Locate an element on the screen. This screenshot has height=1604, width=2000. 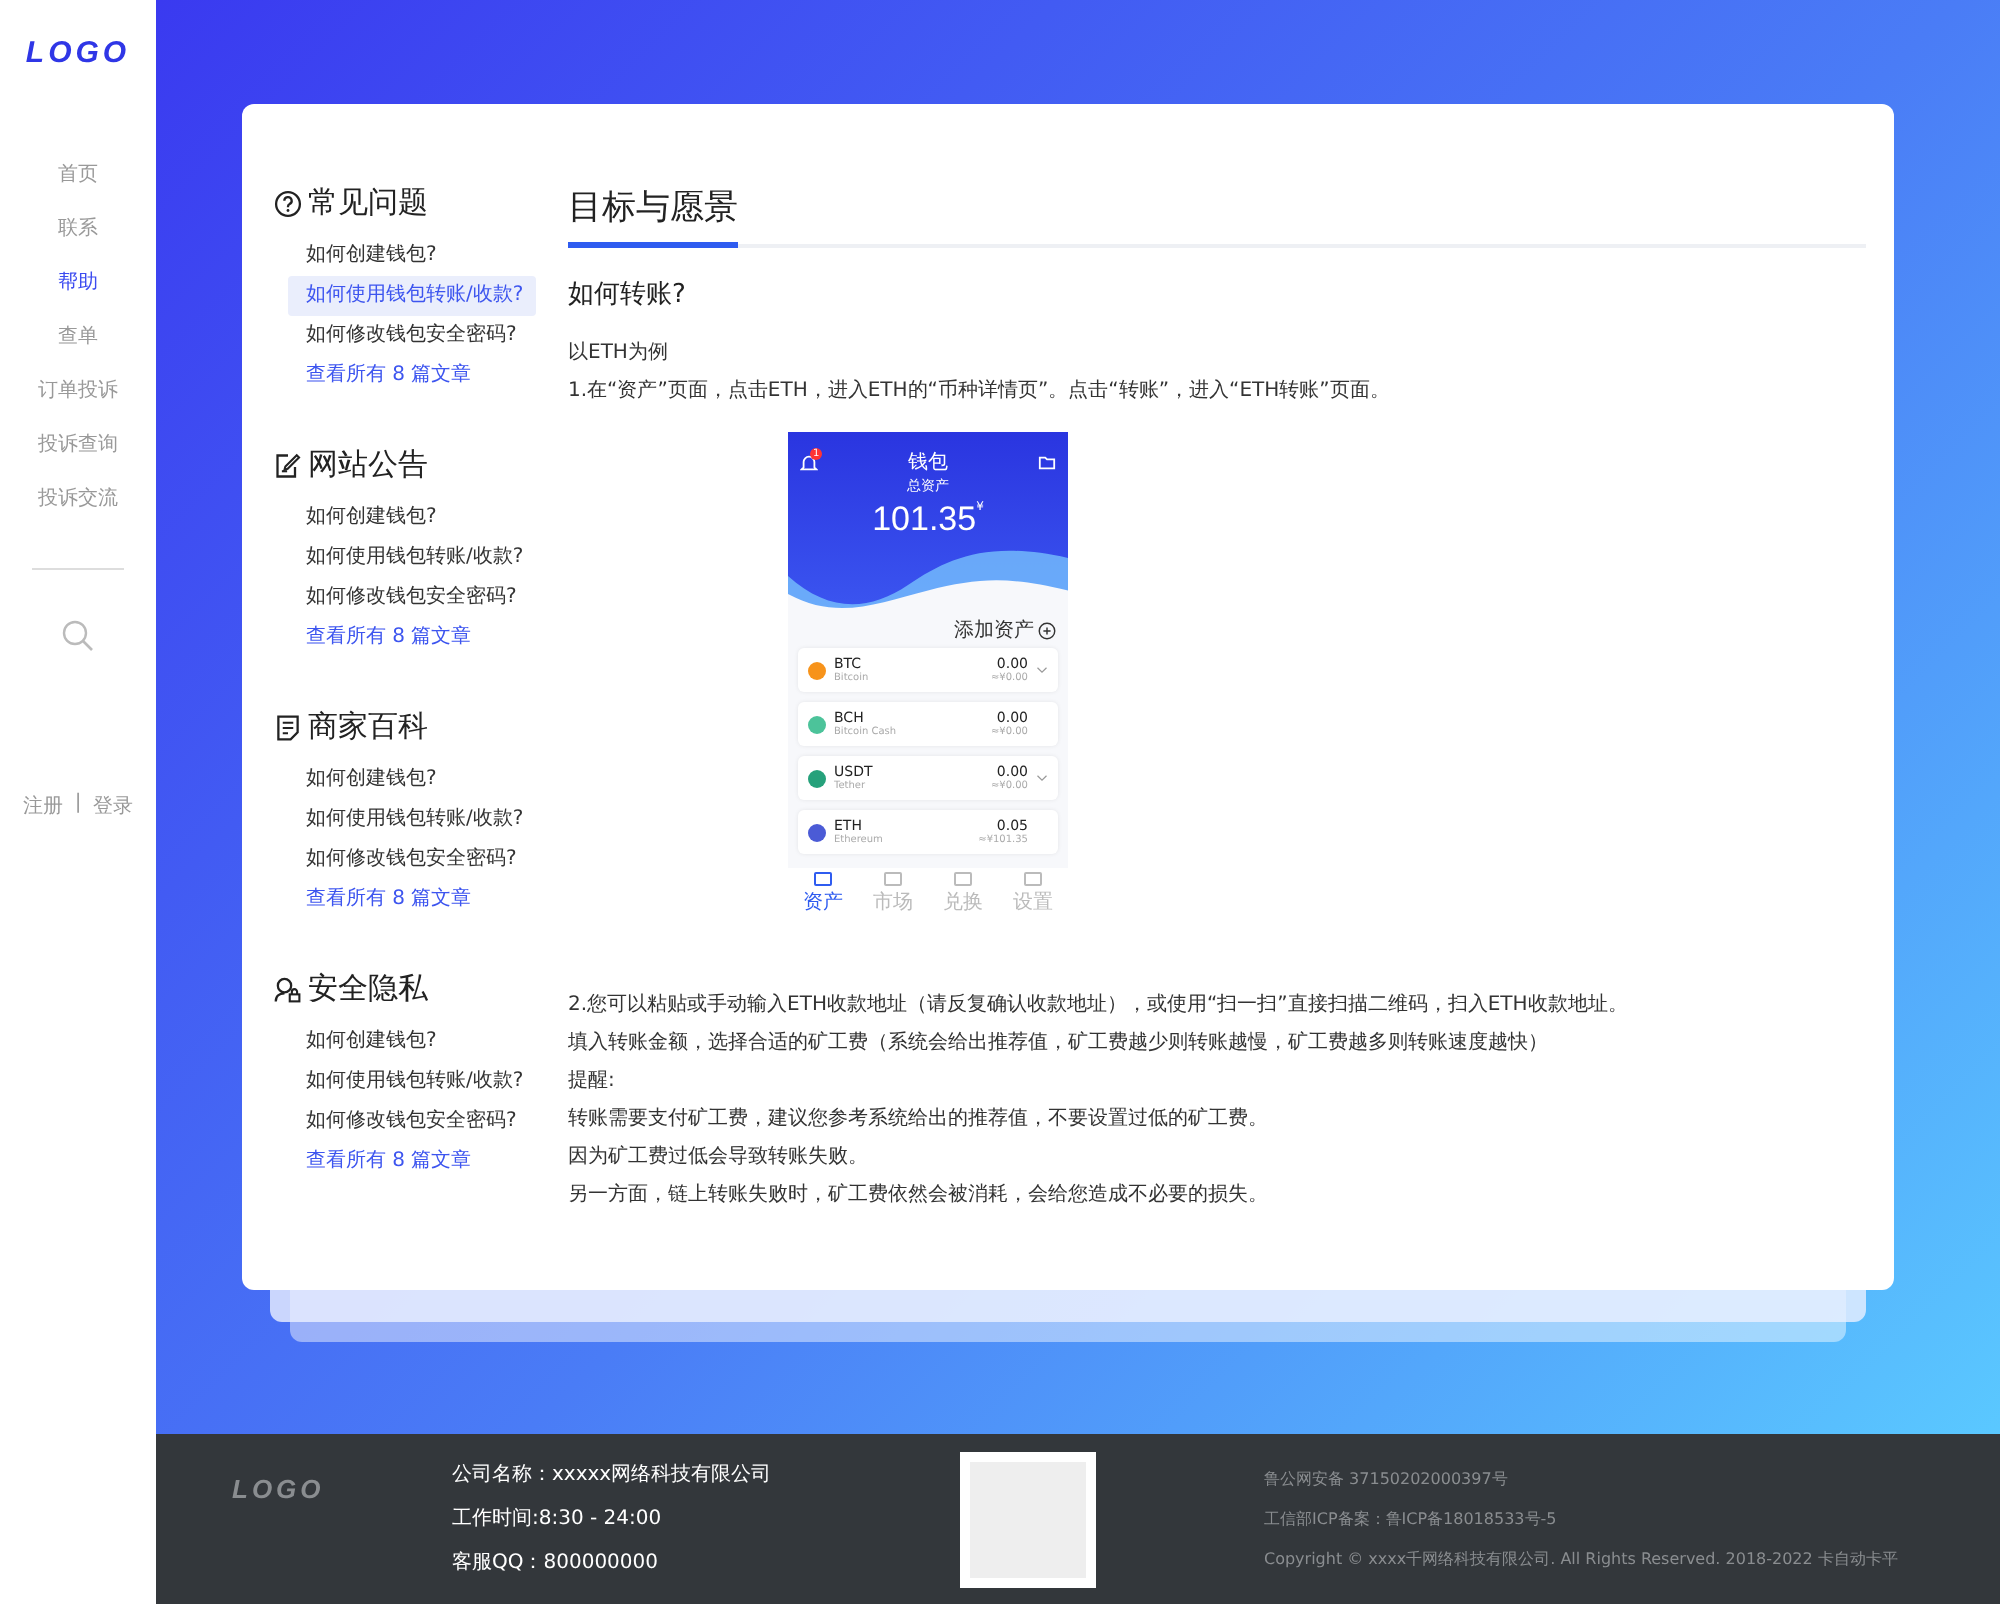
tab: 目标与愿景 is located at coordinates (653, 216).